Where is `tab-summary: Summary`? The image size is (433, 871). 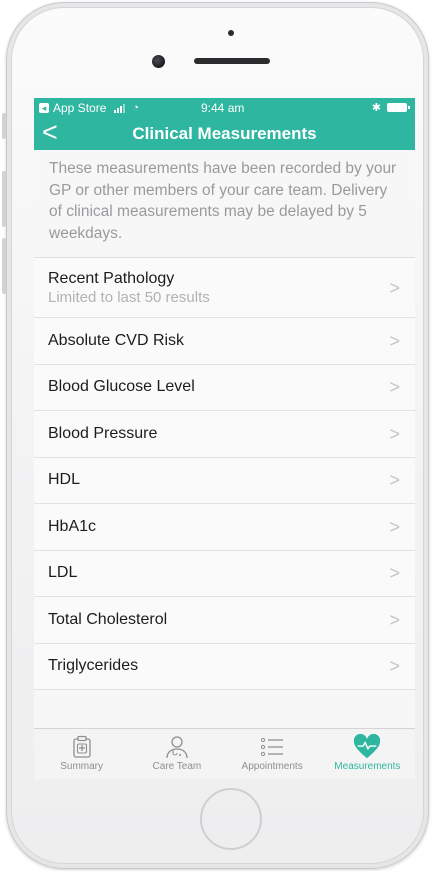
tab-summary: Summary is located at coordinates (81, 754).